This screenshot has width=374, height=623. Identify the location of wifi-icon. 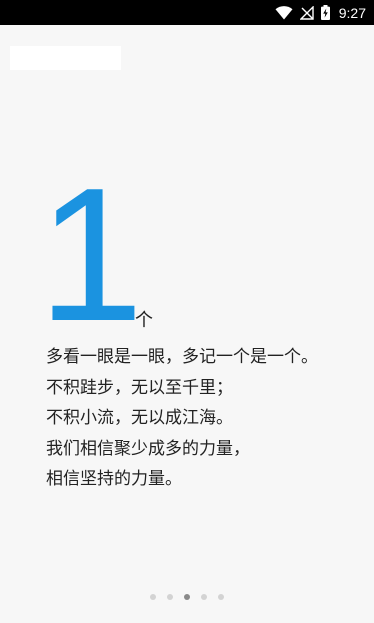
(284, 12).